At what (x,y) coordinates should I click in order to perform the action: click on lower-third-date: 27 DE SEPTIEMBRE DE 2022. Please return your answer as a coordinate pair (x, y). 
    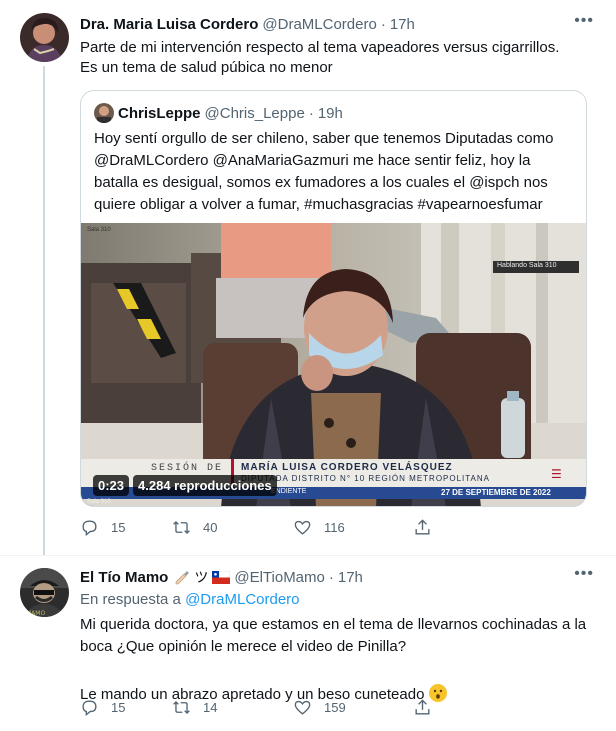
    Looking at the image, I should click on (496, 492).